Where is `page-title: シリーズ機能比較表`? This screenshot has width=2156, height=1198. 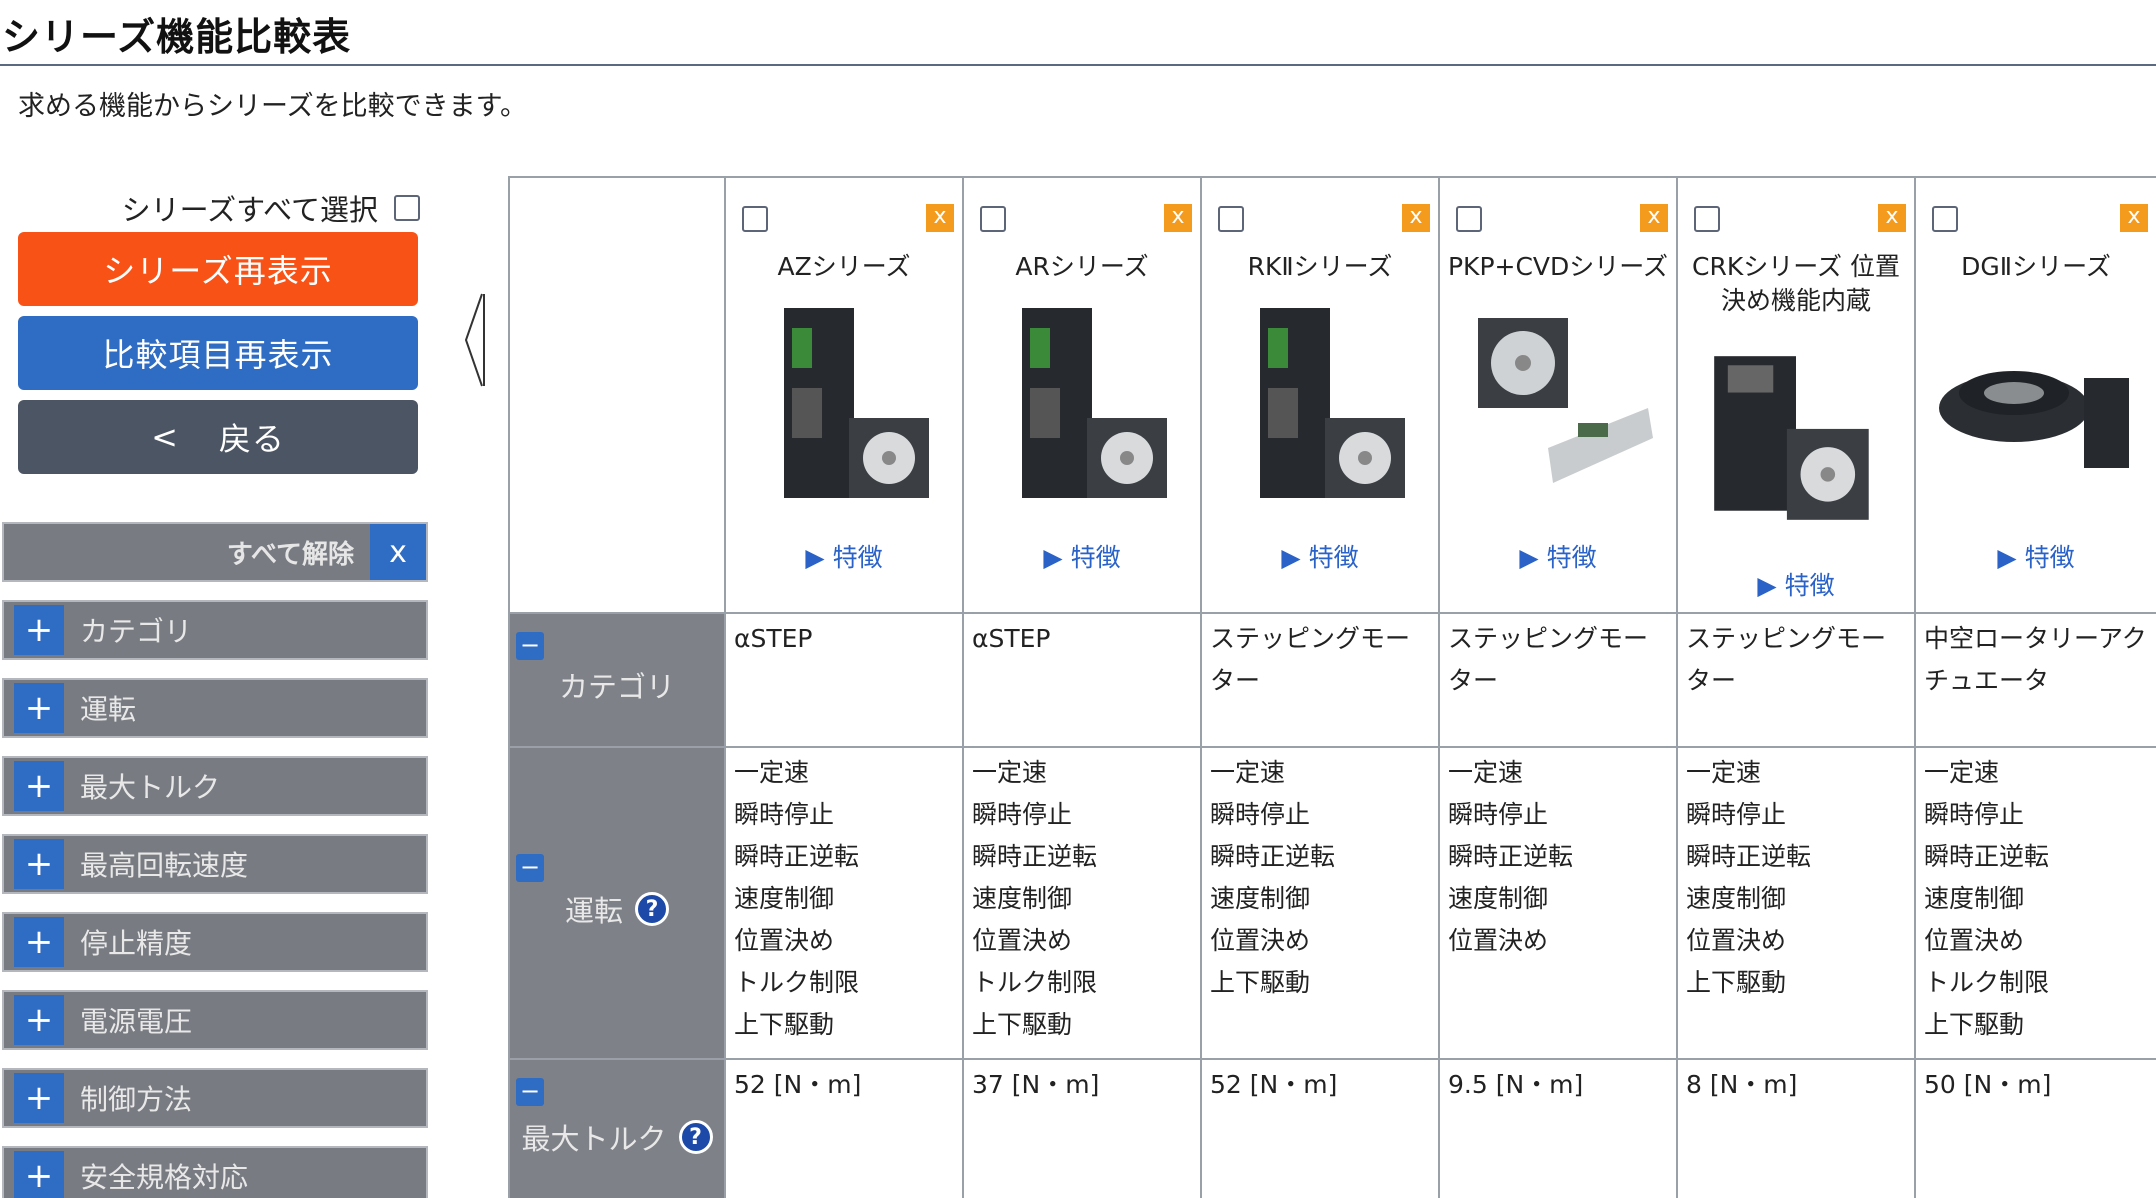 page-title: シリーズ機能比較表 is located at coordinates (177, 37).